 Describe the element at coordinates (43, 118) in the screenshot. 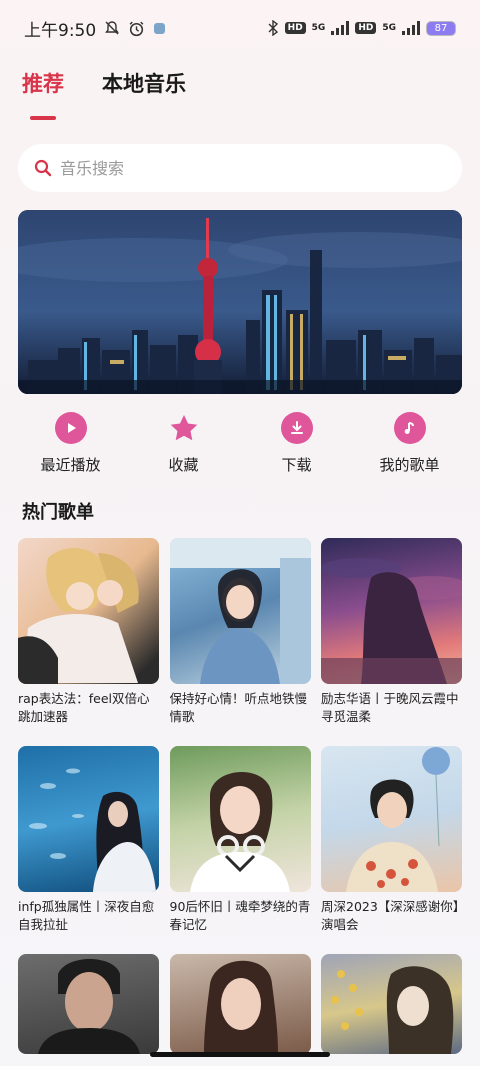

I see `active-tab-indicator` at that location.